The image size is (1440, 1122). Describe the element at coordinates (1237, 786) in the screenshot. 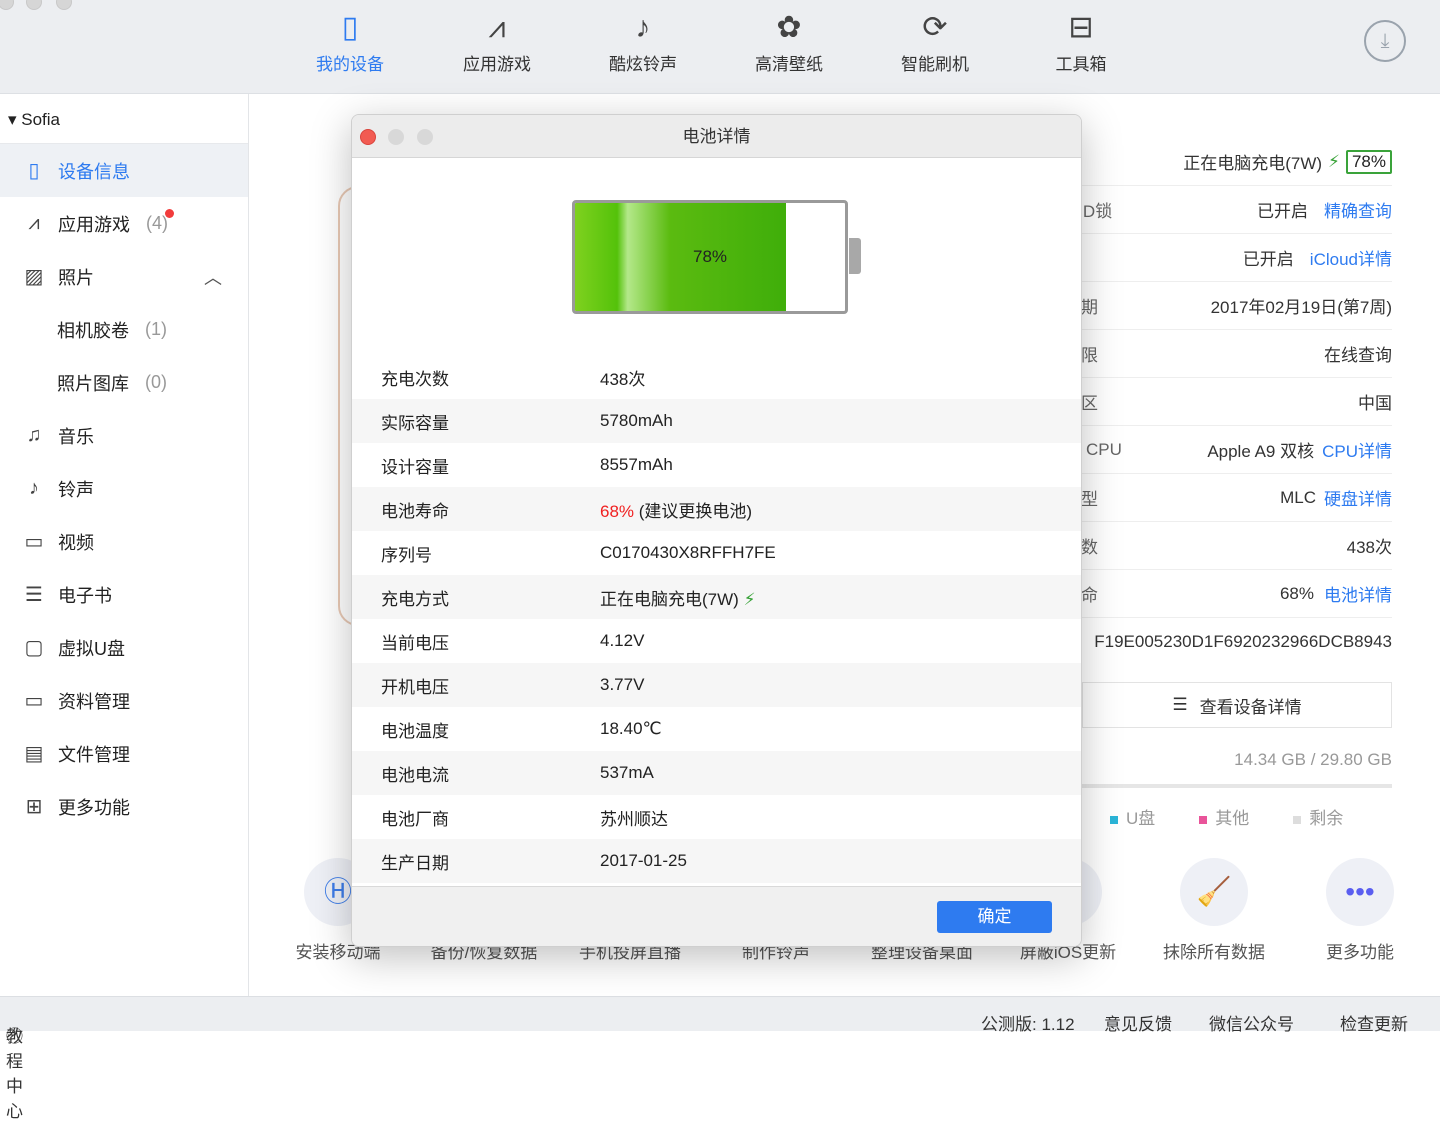

I see `storage-bar` at that location.